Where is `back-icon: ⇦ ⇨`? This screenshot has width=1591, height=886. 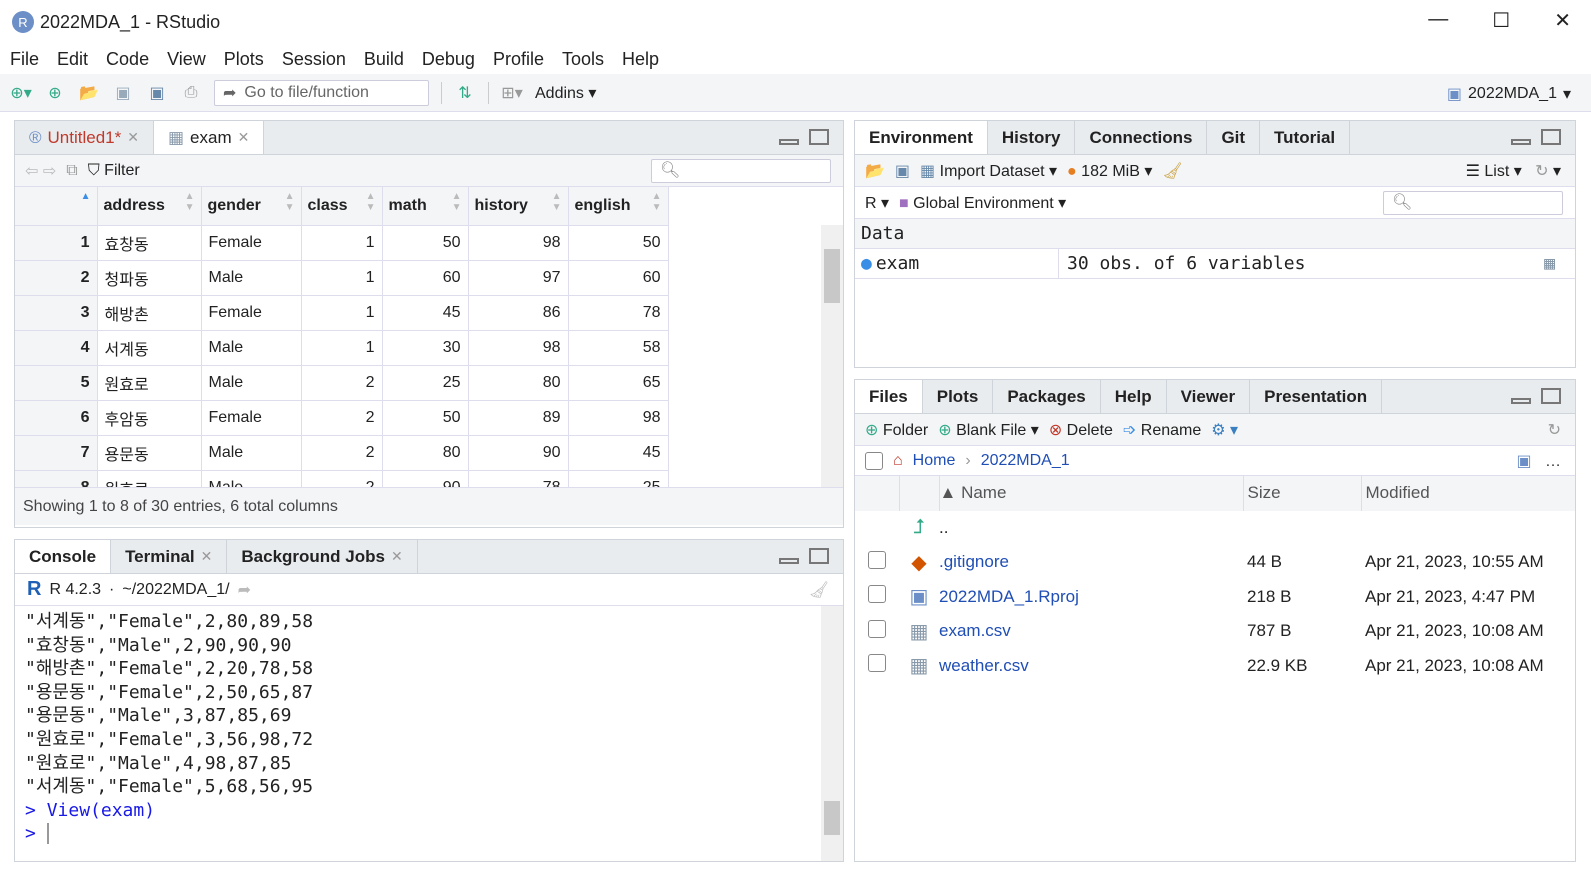
back-icon: ⇦ ⇨ is located at coordinates (40, 171).